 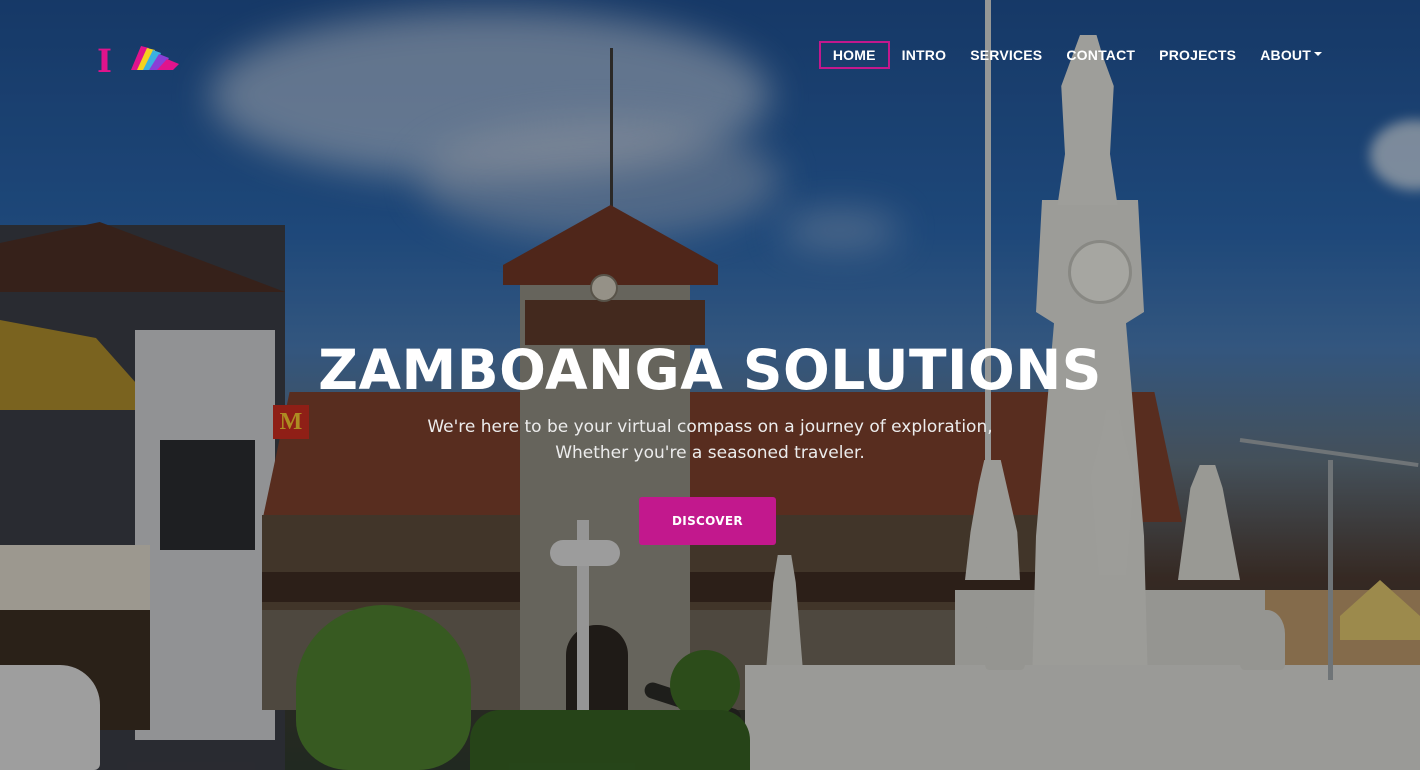 I want to click on hero-subtitle-line2: Whether you're a seasoned traveler., so click(x=710, y=453).